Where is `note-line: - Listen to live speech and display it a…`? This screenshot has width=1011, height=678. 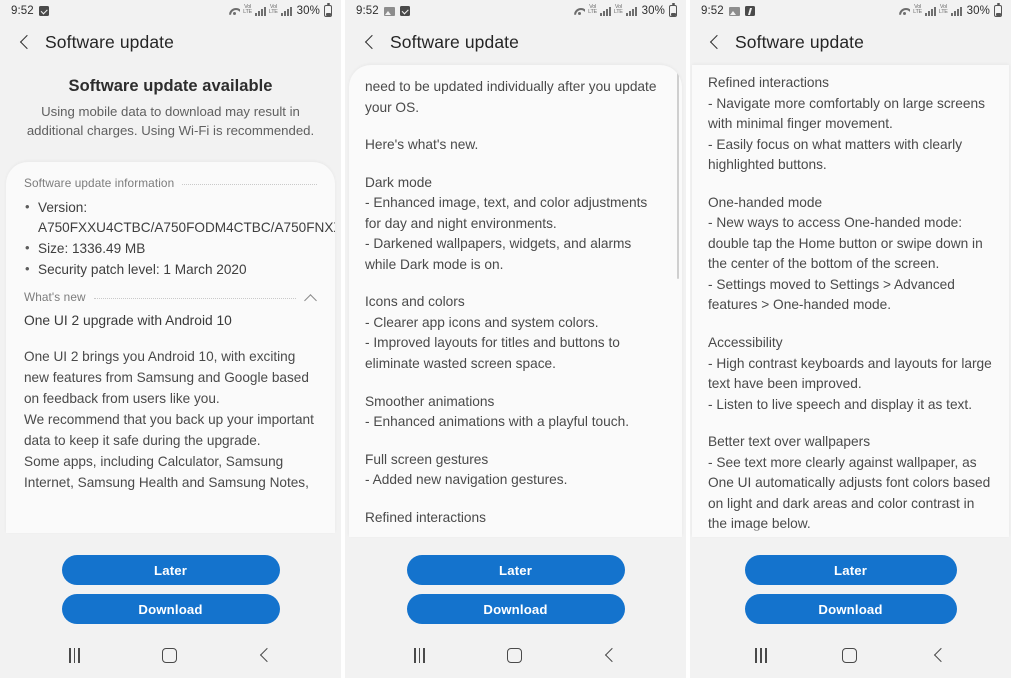
note-line: - Listen to live speech and display it a… is located at coordinates (840, 404).